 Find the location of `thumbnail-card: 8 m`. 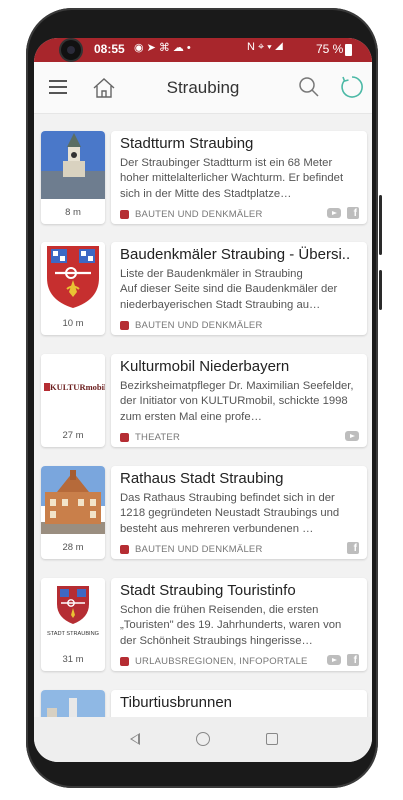

thumbnail-card: 8 m is located at coordinates (73, 177).